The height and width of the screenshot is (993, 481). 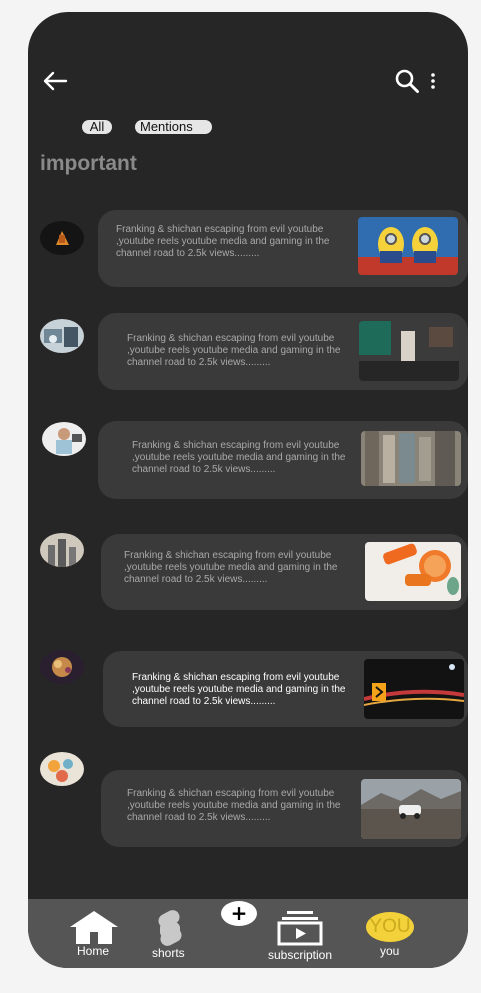 What do you see at coordinates (173, 127) in the screenshot?
I see `filter-chip-mentions: Mentions` at bounding box center [173, 127].